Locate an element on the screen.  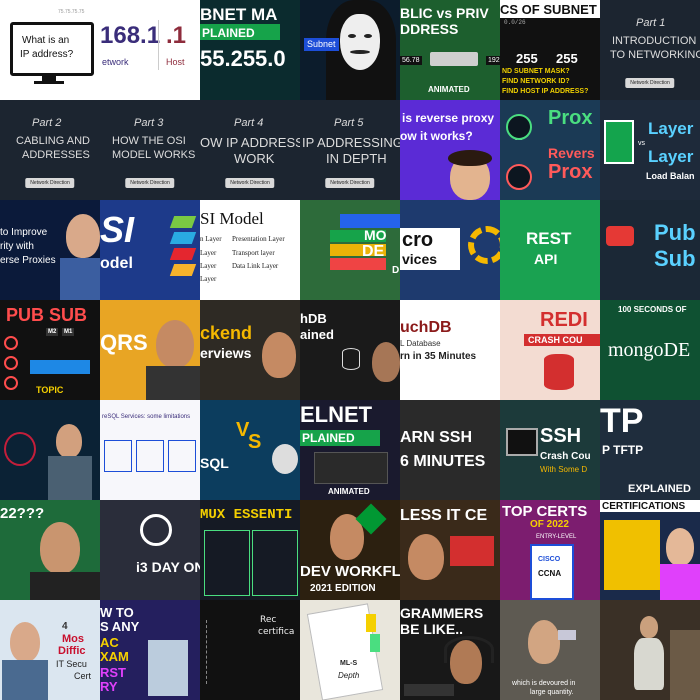
subtitle: 100 SECONDS OF is located at coordinates (652, 309).